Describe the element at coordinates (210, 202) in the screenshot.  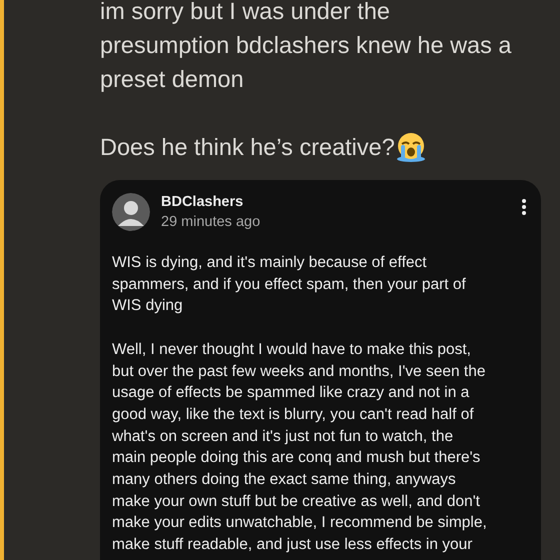
I see `author-name: BDClashers` at that location.